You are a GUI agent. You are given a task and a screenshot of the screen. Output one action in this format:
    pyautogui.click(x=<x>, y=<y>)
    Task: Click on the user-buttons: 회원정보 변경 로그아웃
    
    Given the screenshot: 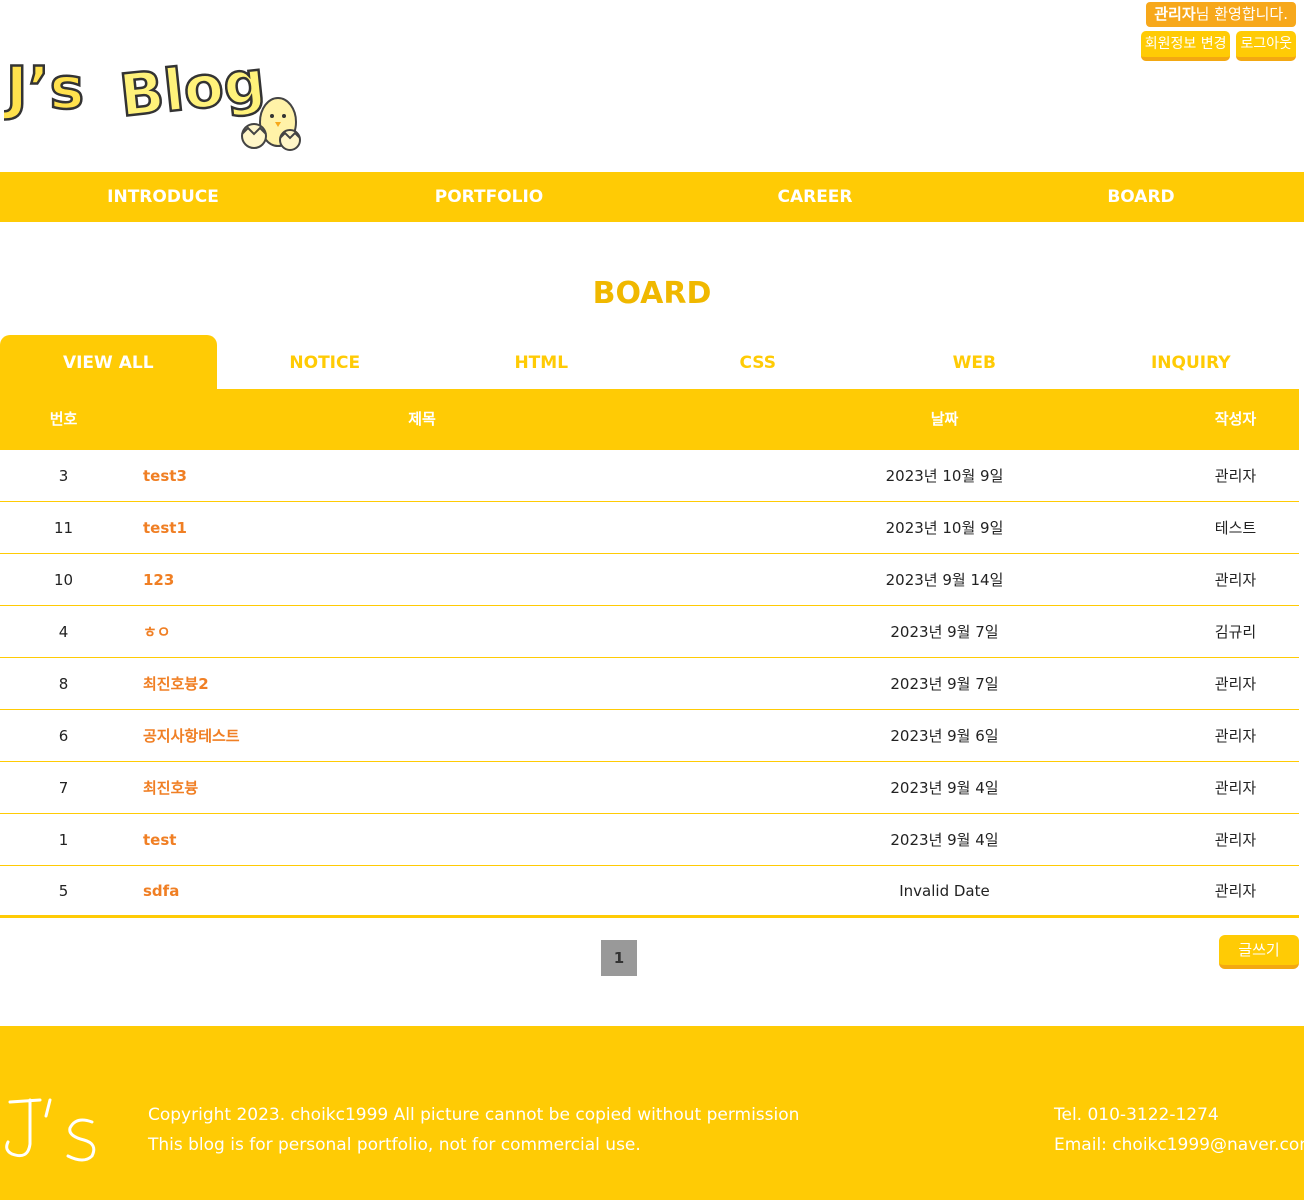 What is the action you would take?
    pyautogui.click(x=1218, y=46)
    